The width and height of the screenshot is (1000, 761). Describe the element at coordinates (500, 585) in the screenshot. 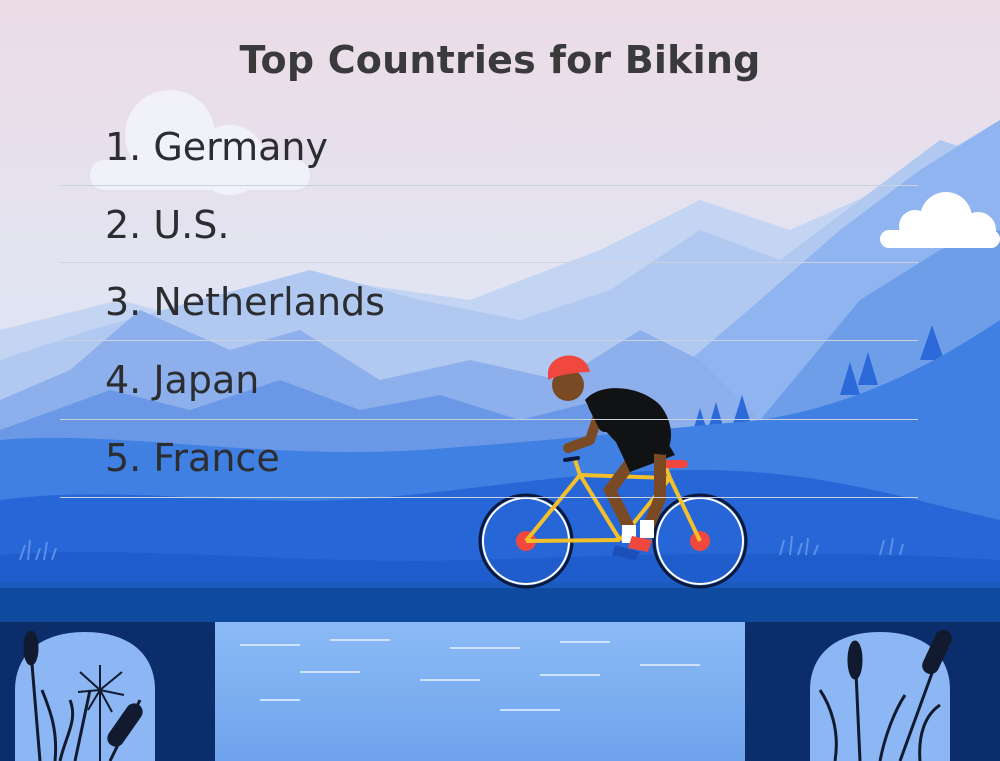

I see `bridge-deck-top` at that location.